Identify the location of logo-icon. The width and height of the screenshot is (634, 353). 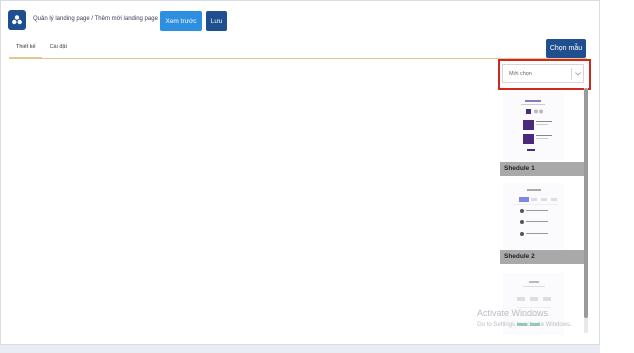
(17, 20).